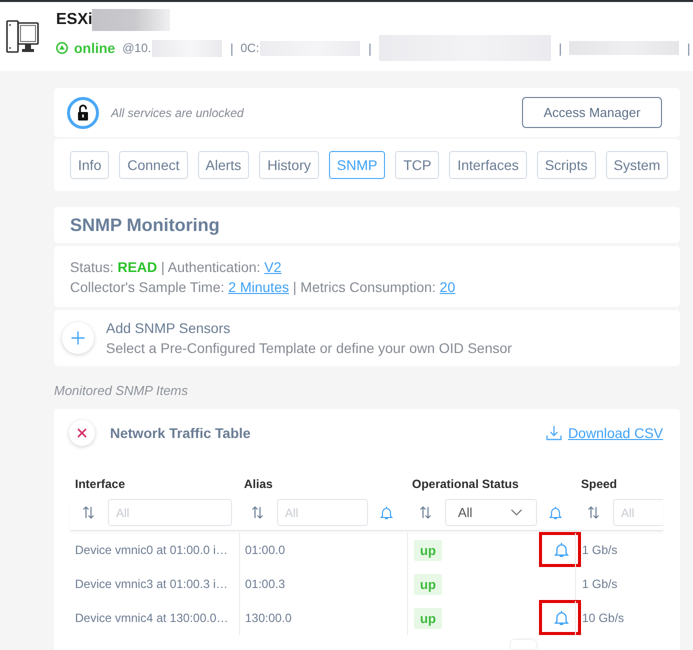  Describe the element at coordinates (309, 348) in the screenshot. I see `add-sensors-description: Select a Pre-Configured Template or define your own OID Sensor` at that location.